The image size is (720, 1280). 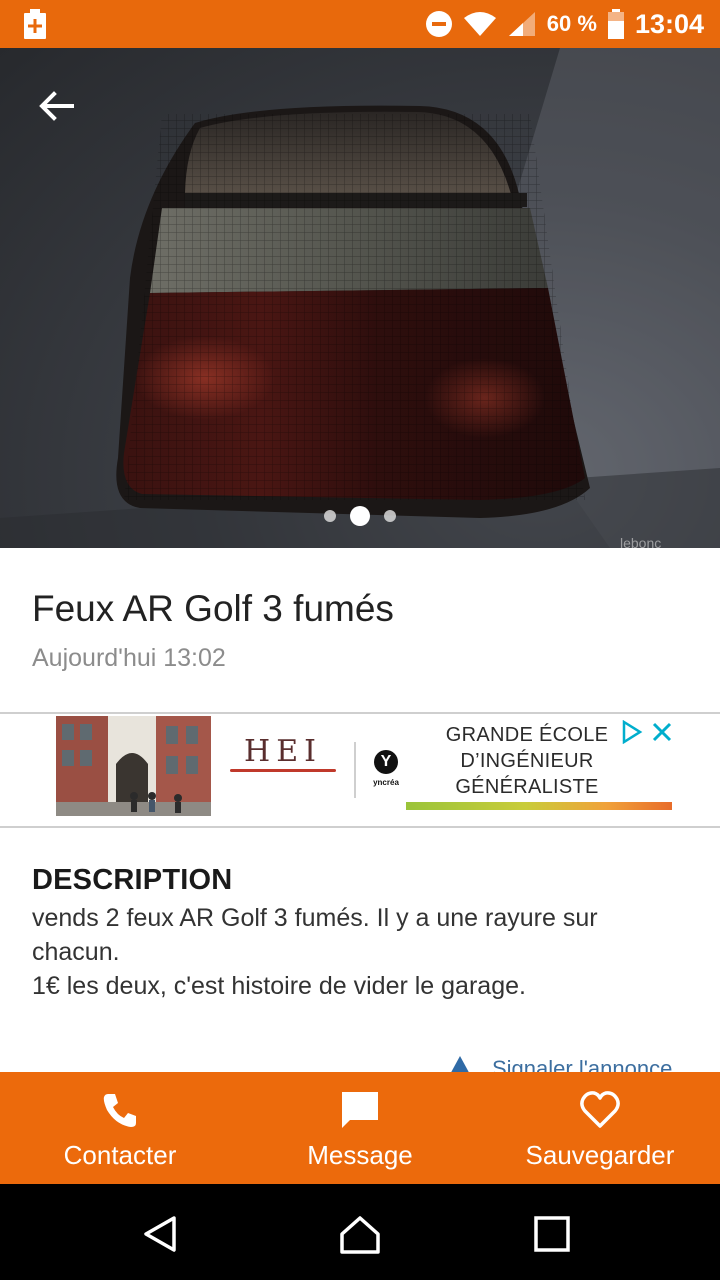 I want to click on nav-home-icon, so click(x=360, y=1234).